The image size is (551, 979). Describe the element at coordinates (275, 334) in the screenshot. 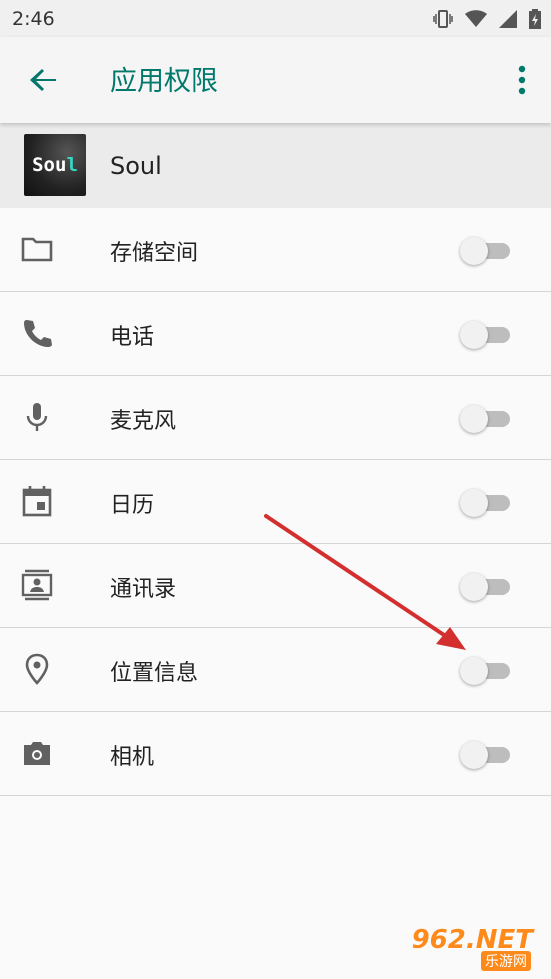

I see `permission-row-phone: 电话` at that location.